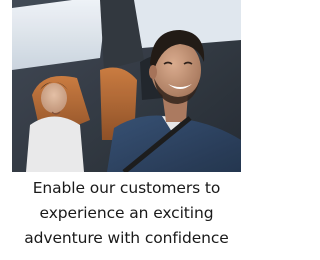  I want to click on caption-line-1: Enable our customers to, so click(126, 188).